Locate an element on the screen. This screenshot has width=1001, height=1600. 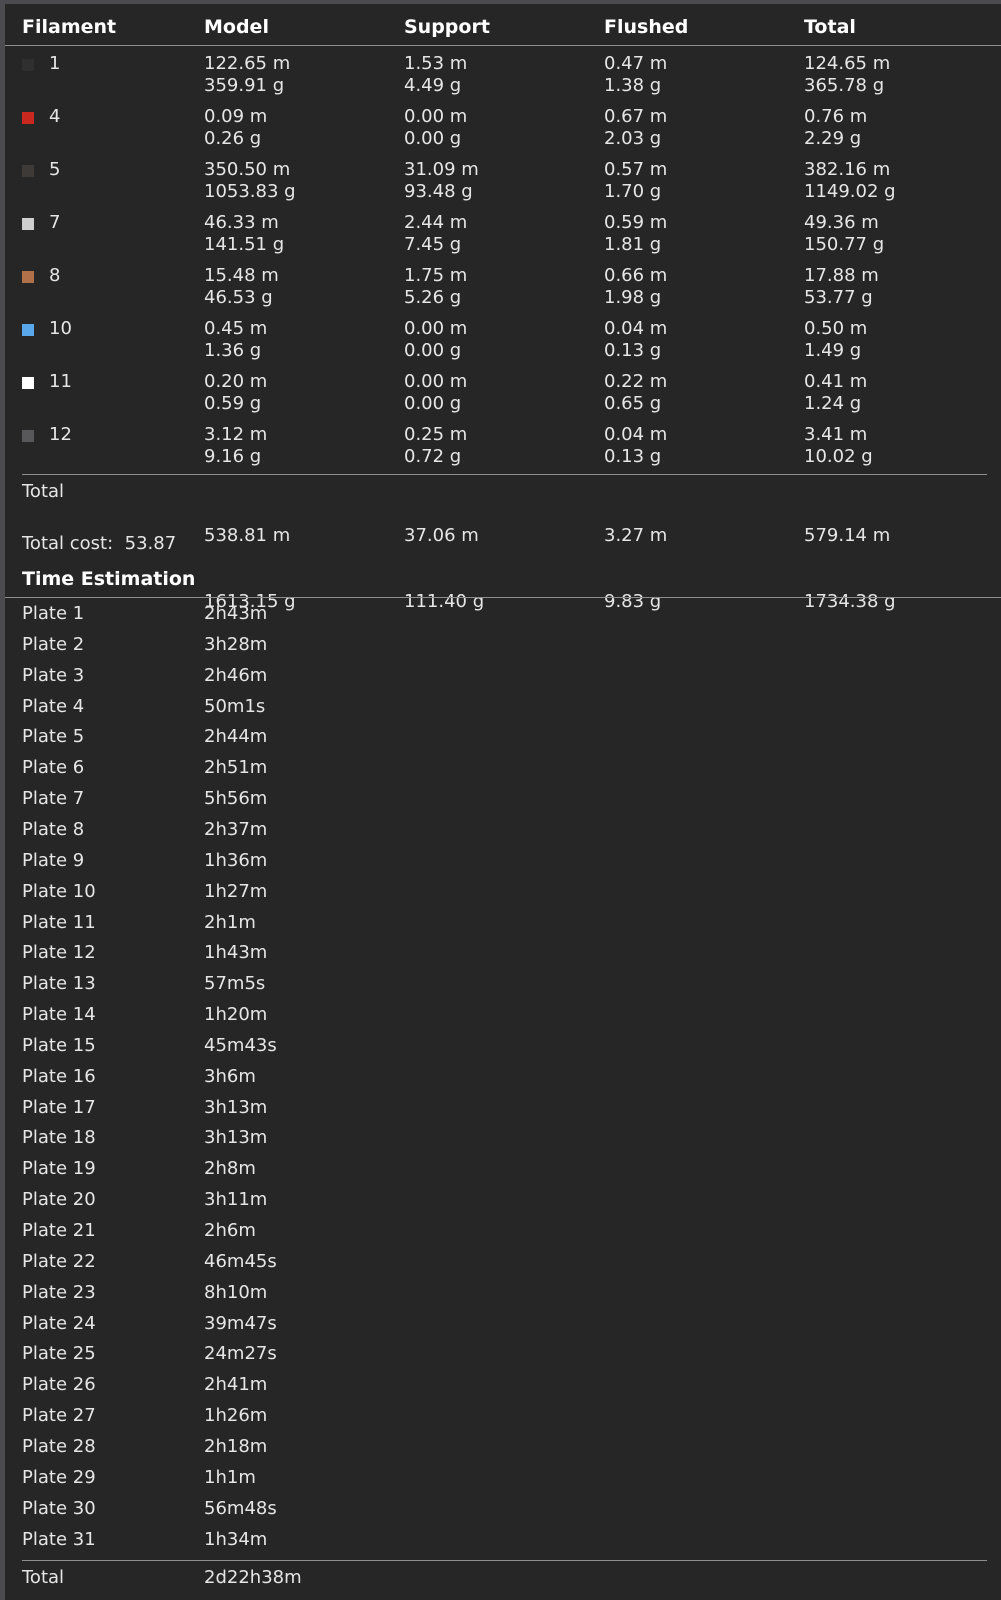
filament-model-cell: 0.09 m 0.26 g is located at coordinates (235, 128).